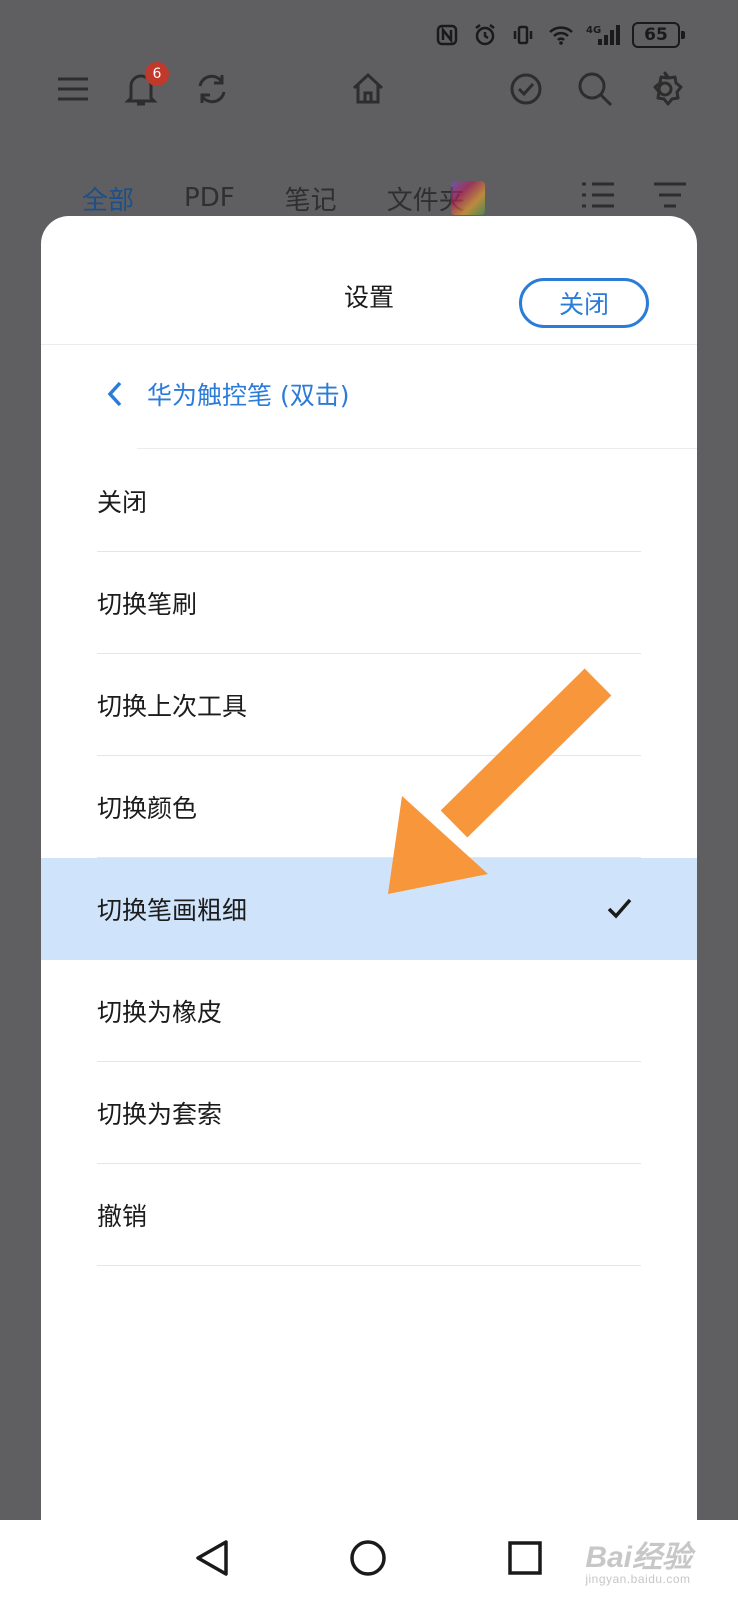  Describe the element at coordinates (160, 1114) in the screenshot. I see `option-label: 切换为套索` at that location.